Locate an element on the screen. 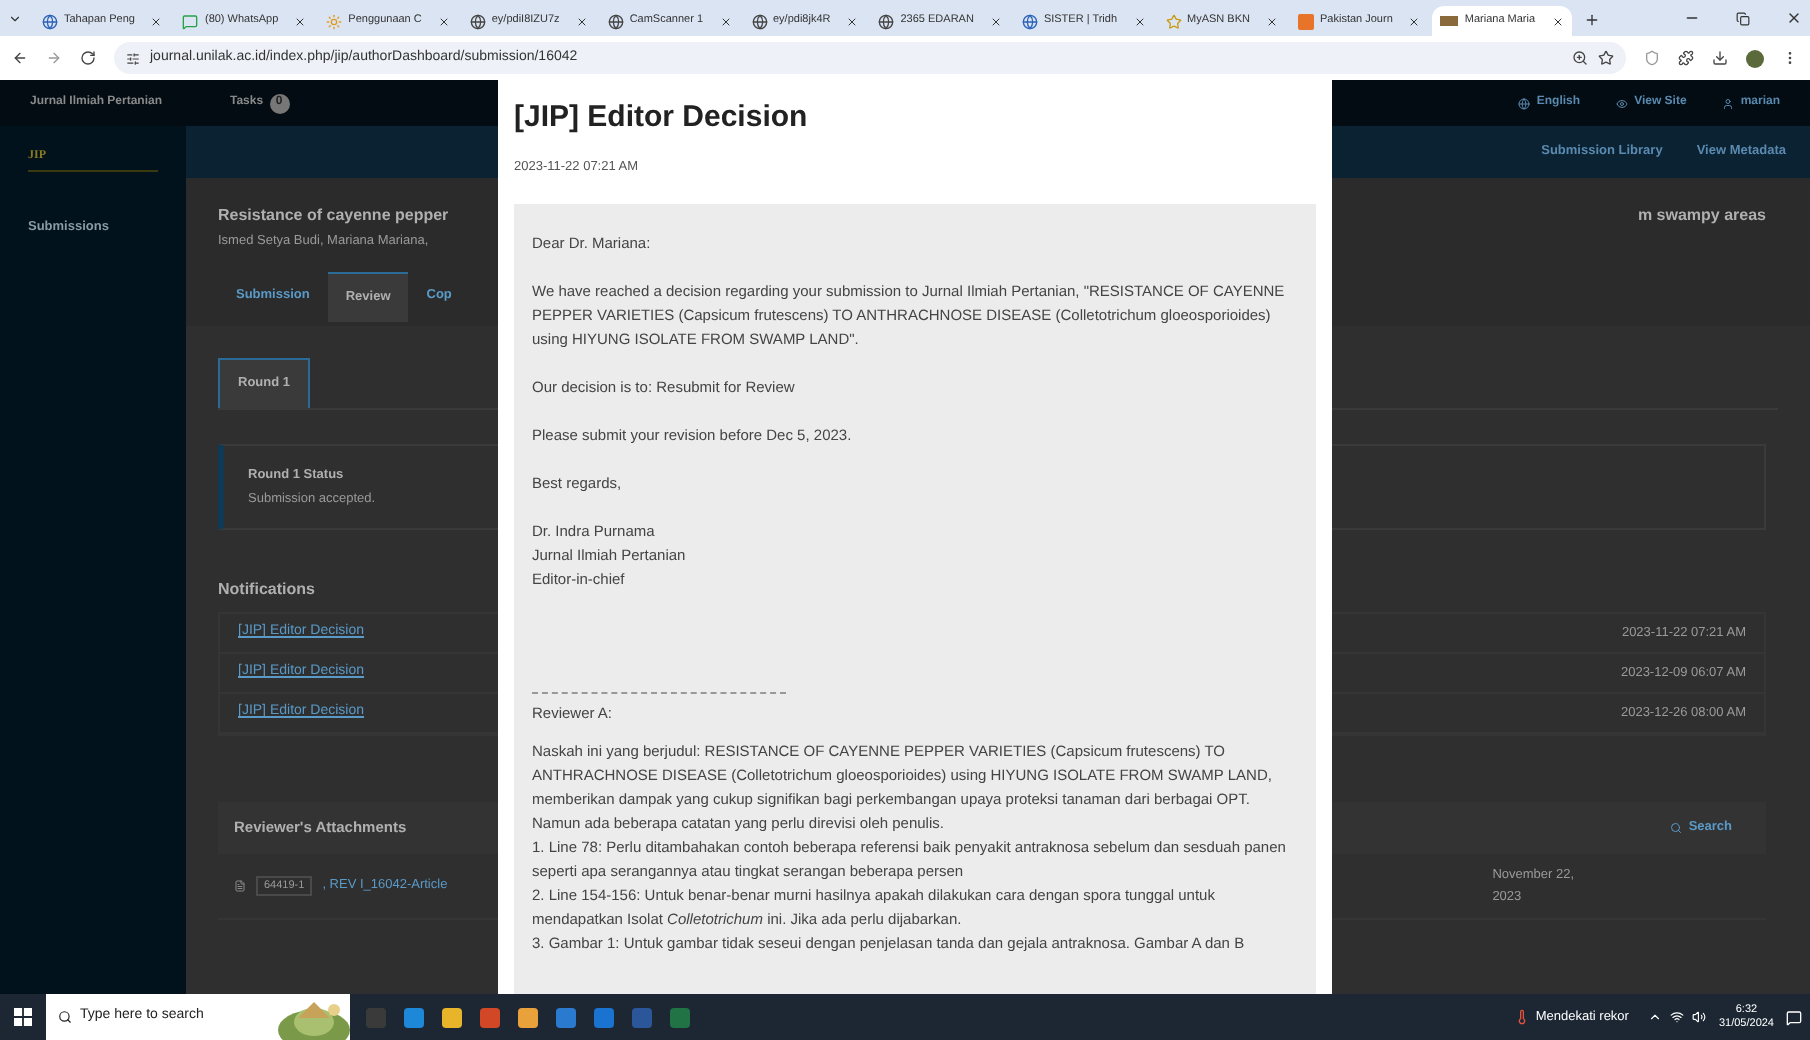  extensions-icon is located at coordinates (1686, 58).